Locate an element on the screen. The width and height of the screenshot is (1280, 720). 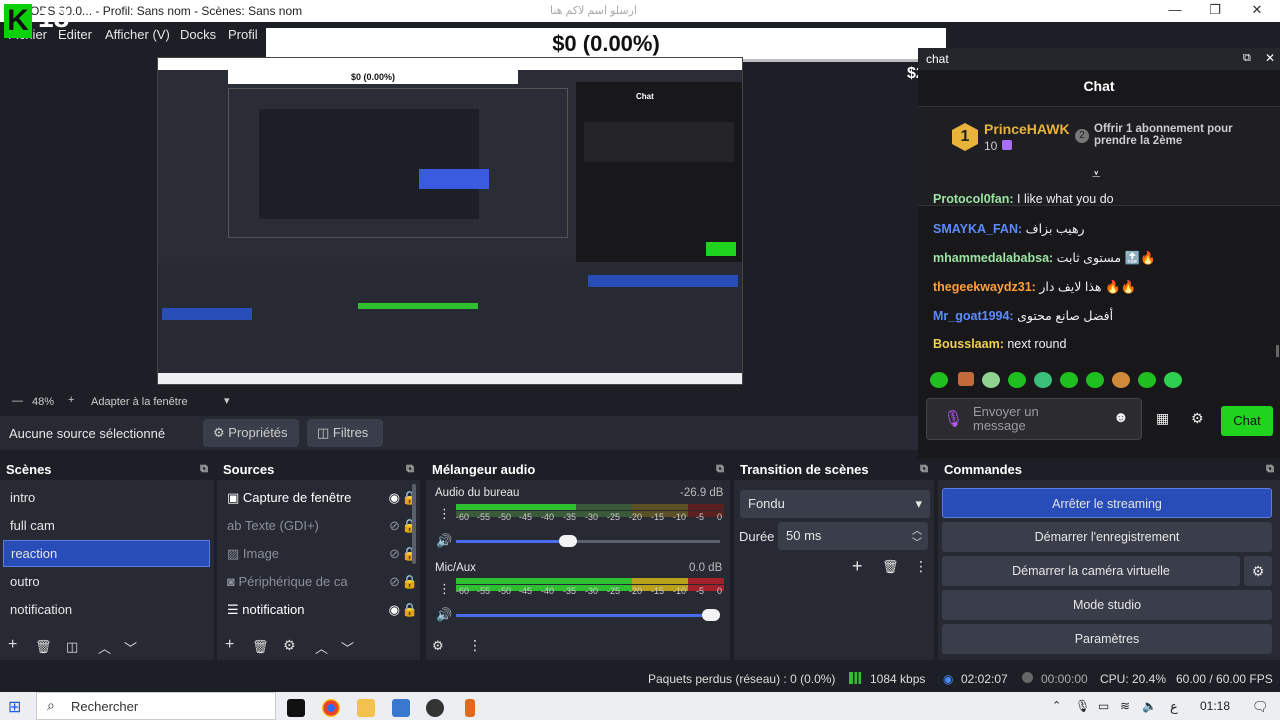
add-scene-icon: + is located at coordinates (12, 645).